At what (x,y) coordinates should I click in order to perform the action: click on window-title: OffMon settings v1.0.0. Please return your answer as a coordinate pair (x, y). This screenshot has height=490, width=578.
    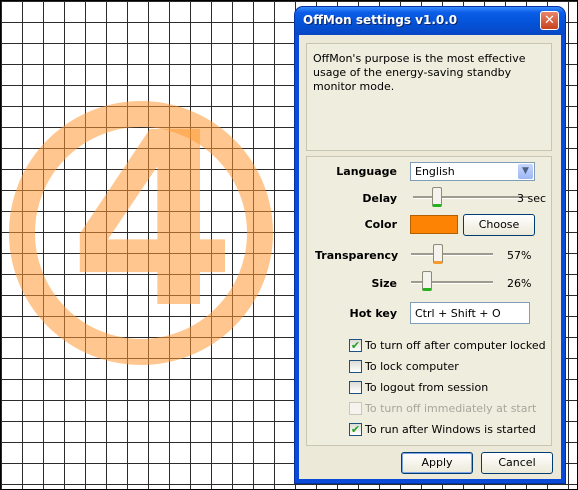
    Looking at the image, I should click on (380, 20).